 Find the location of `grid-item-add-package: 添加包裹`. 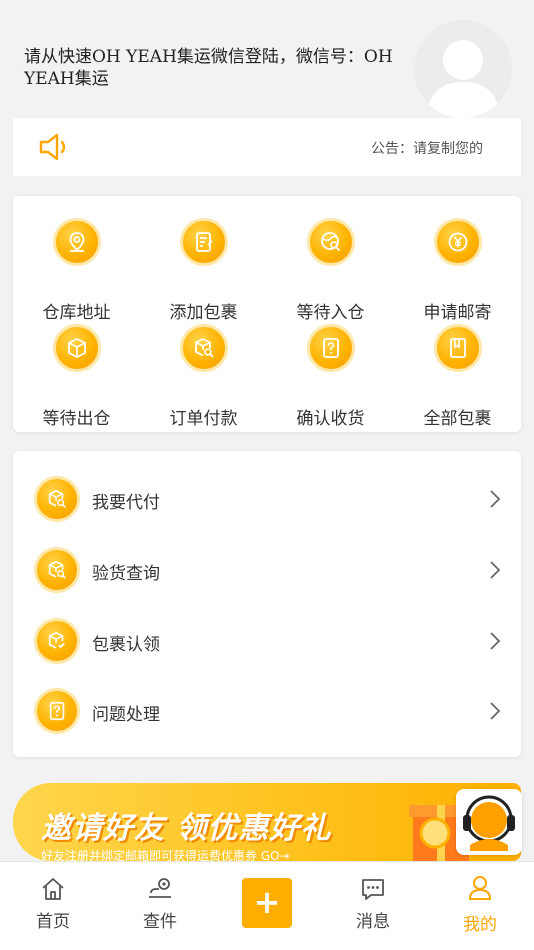

grid-item-add-package: 添加包裹 is located at coordinates (203, 270).